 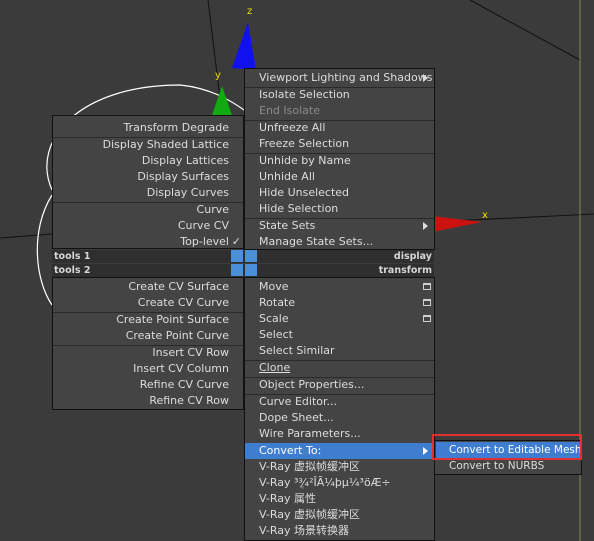 I want to click on menu-item-state-sets: State Sets, so click(x=339, y=226).